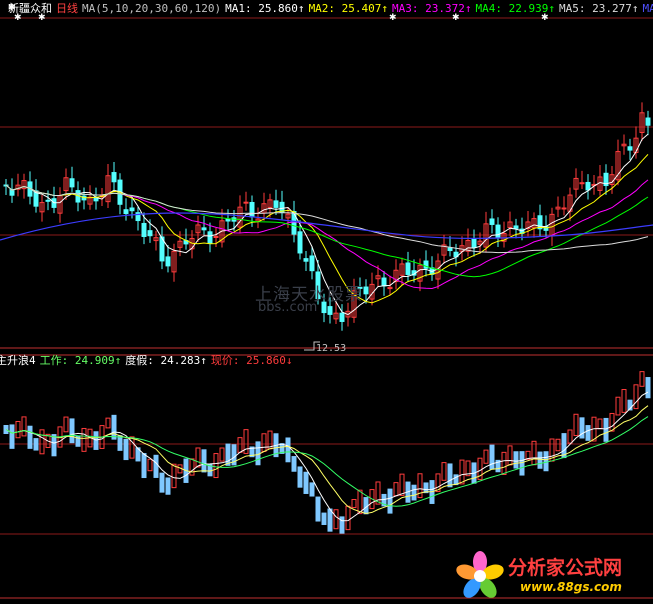 This screenshot has height=604, width=653. Describe the element at coordinates (647, 8) in the screenshot. I see `ma6-value: MA6` at that location.